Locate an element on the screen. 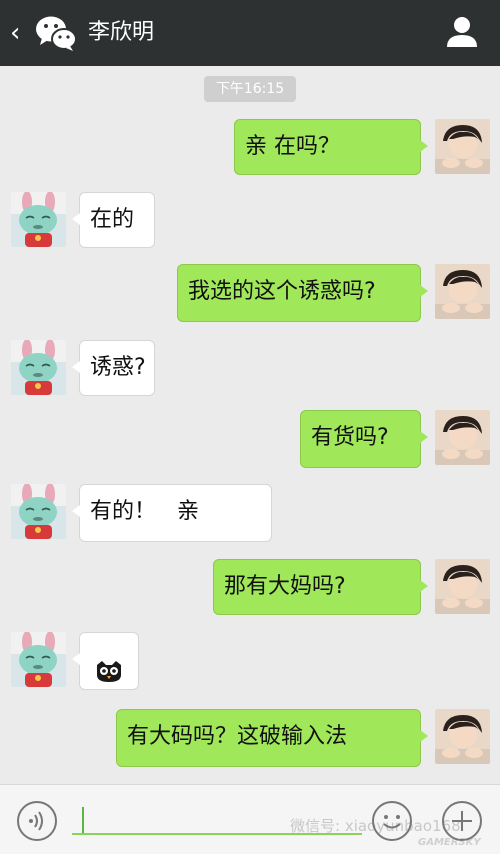 Image resolution: width=500 pixels, height=854 pixels. message-bubble-received: 有的！ 亲 is located at coordinates (172, 513).